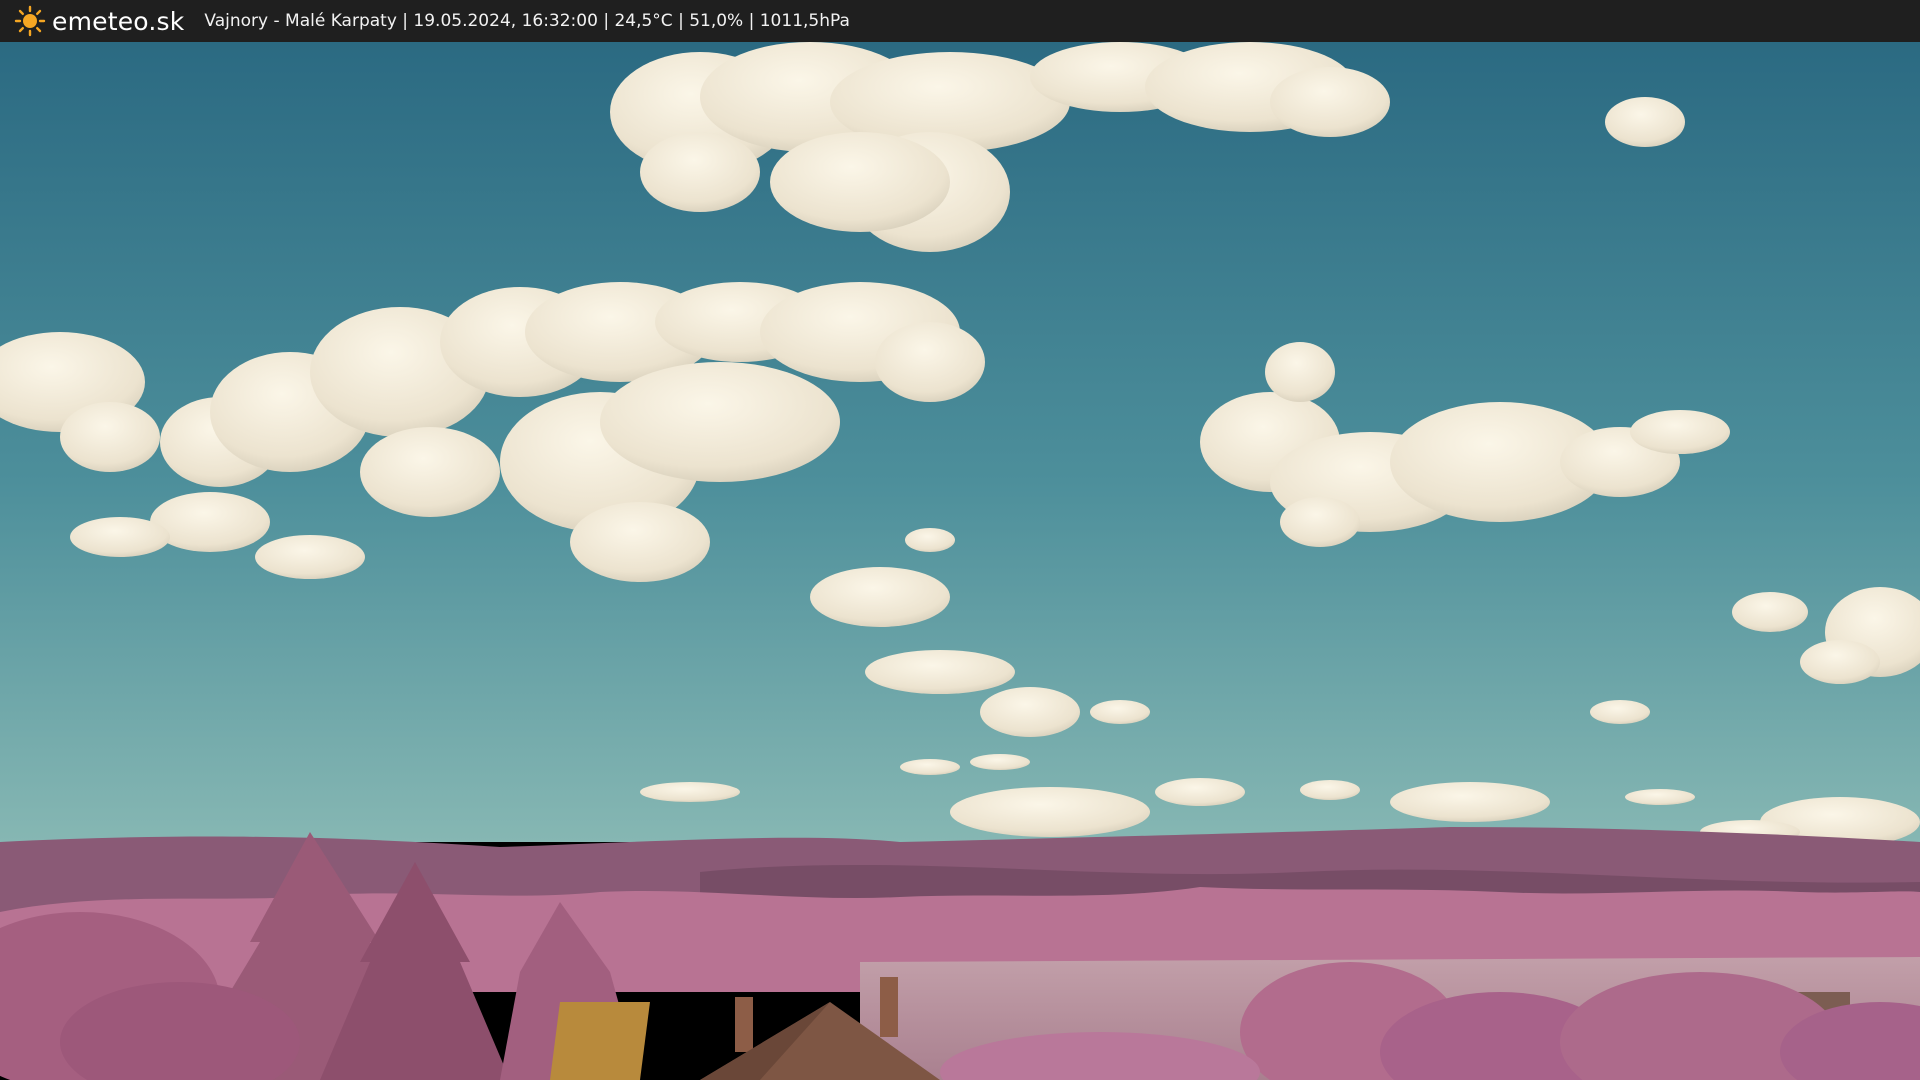  What do you see at coordinates (30, 21) in the screenshot?
I see `sun-icon` at bounding box center [30, 21].